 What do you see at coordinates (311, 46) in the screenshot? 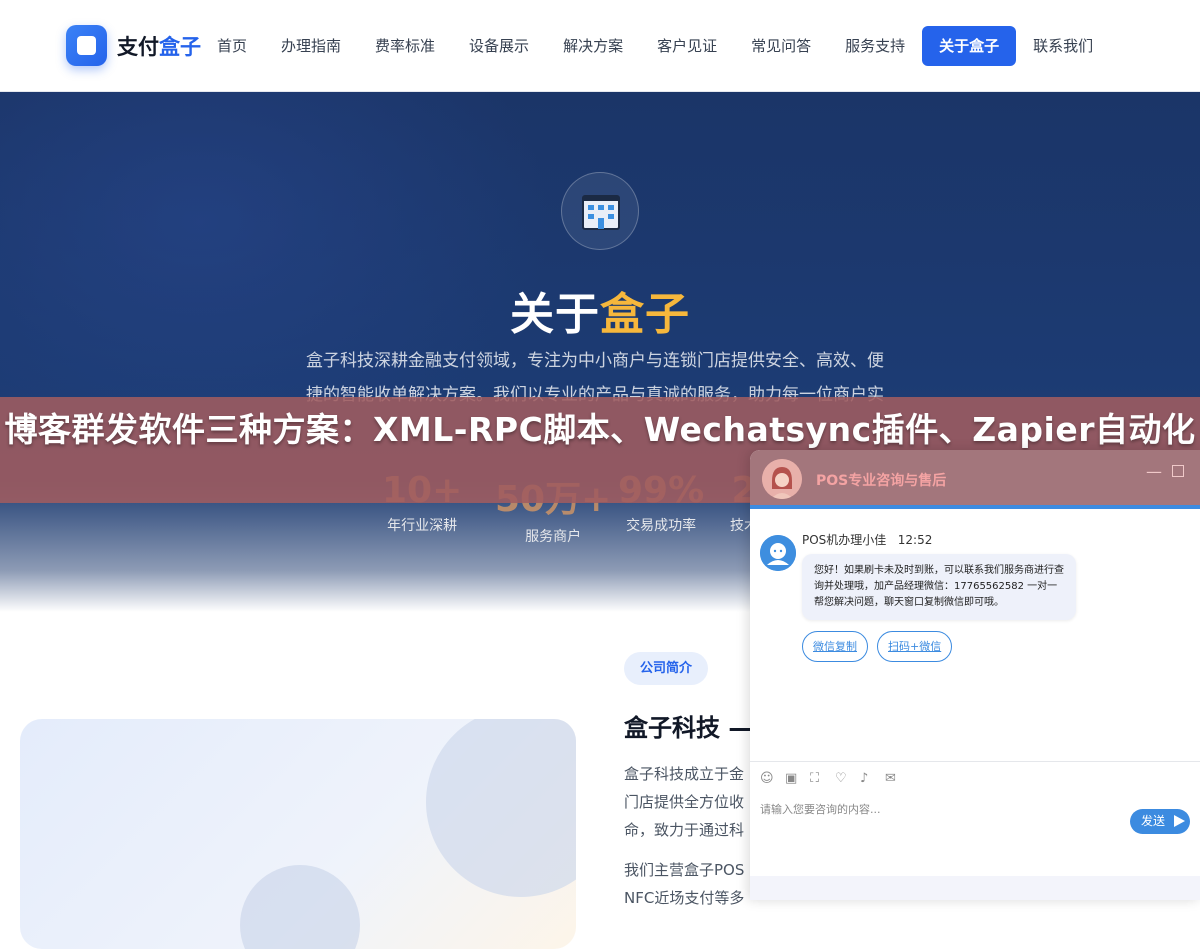
I see `nav-item-guide: 办理指南` at bounding box center [311, 46].